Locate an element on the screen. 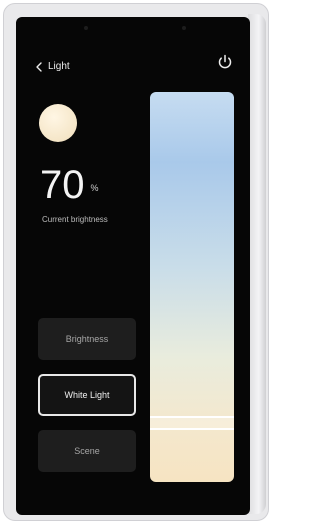  brightness-caption: Current brightness is located at coordinates (75, 219).